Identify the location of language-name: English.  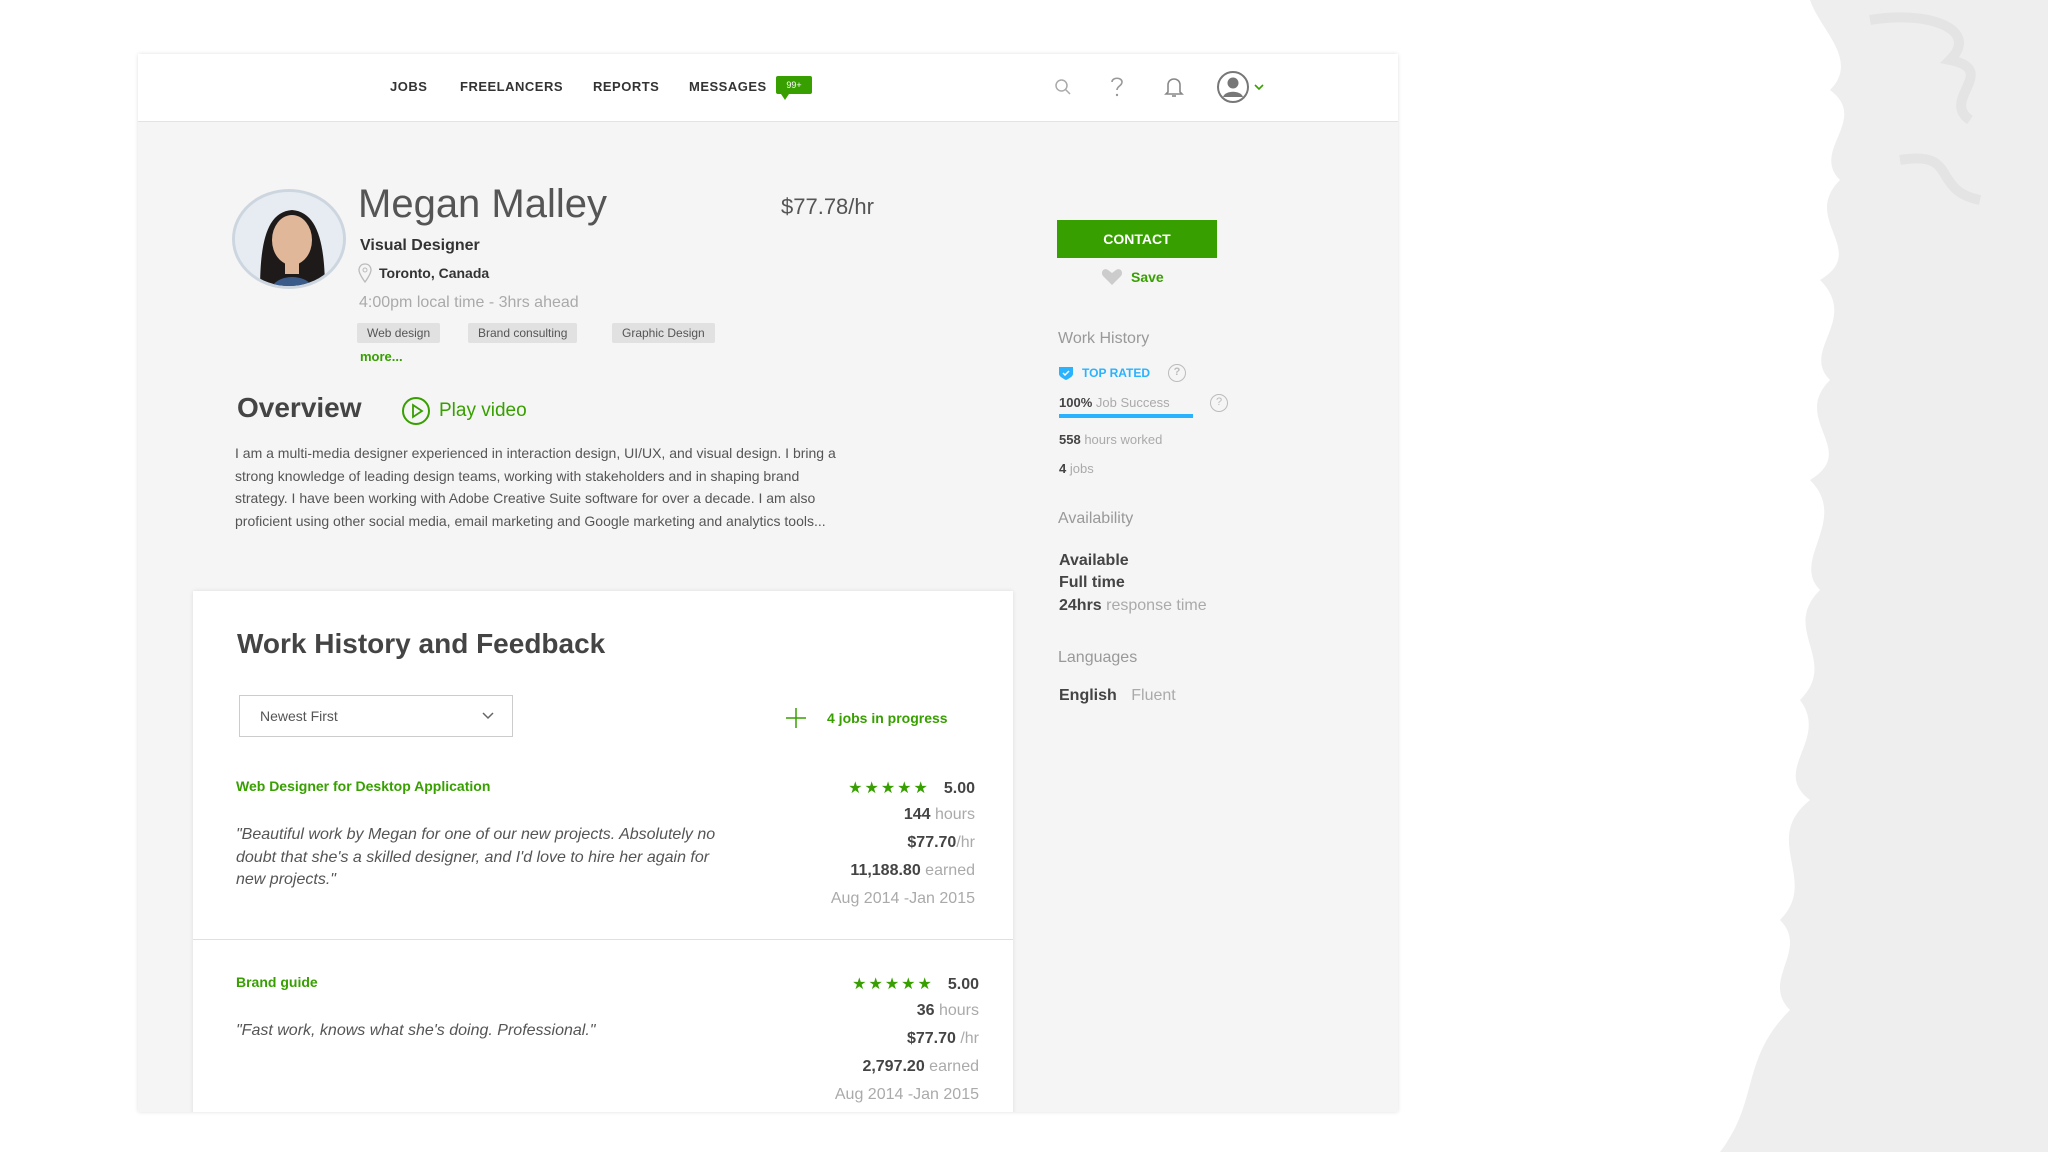
(1088, 695).